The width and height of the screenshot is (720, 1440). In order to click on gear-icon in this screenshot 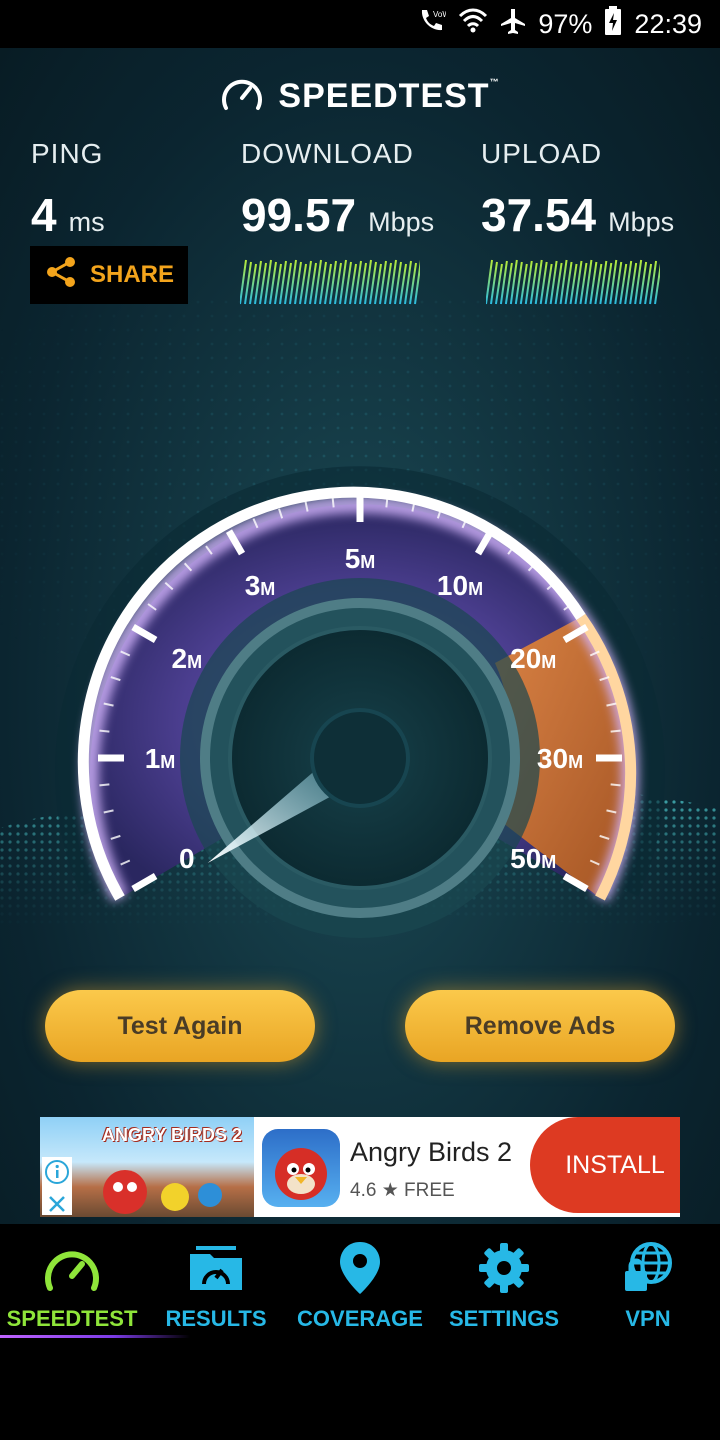, I will do `click(504, 1268)`.